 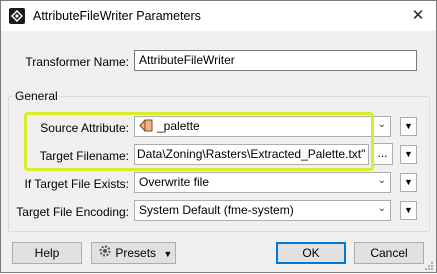 I want to click on target-filename-label: Target Filename:, so click(x=84, y=156).